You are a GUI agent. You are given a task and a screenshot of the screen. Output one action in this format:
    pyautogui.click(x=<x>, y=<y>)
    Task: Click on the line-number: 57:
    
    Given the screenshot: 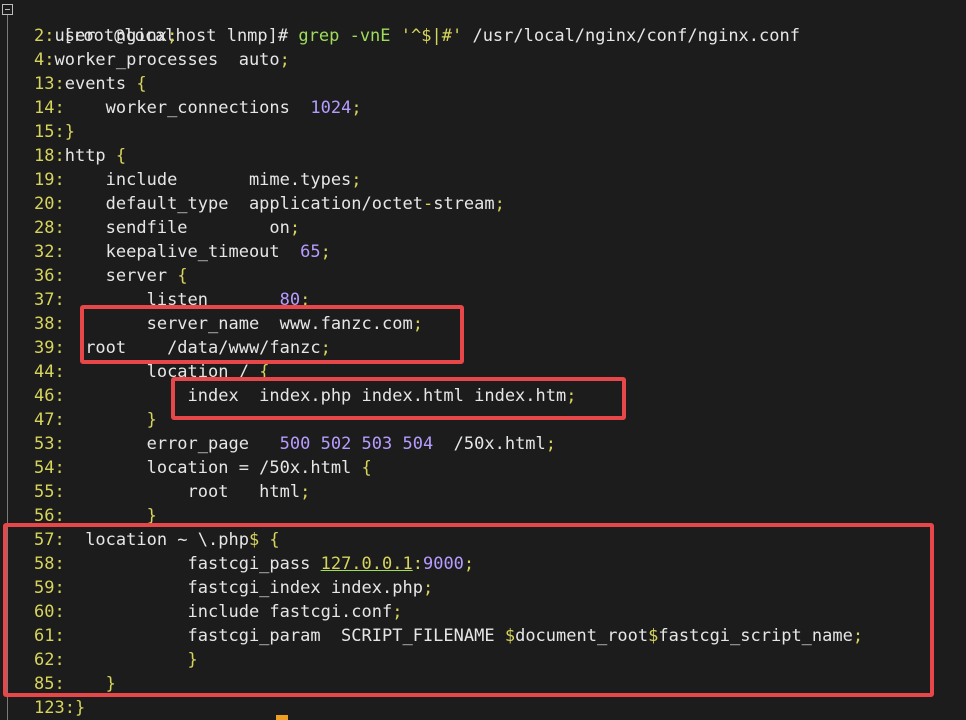 What is the action you would take?
    pyautogui.click(x=49, y=540)
    